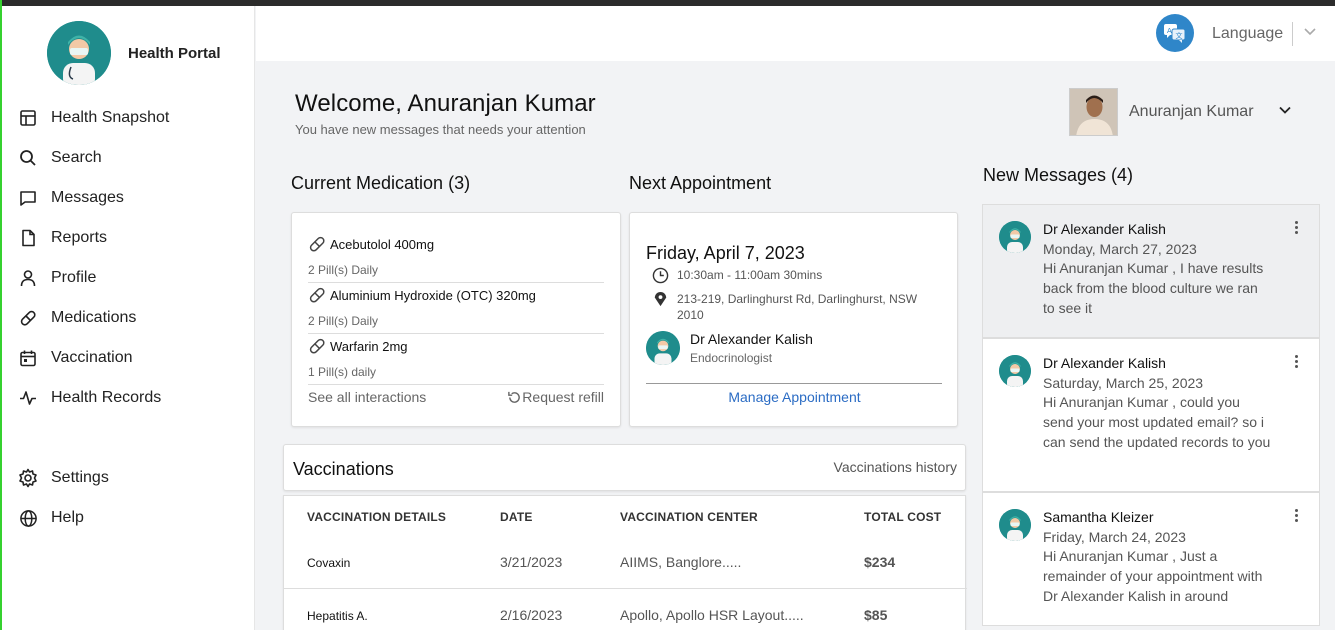 This screenshot has height=630, width=1335. Describe the element at coordinates (1175, 33) in the screenshot. I see `translate-icon: A 文` at that location.